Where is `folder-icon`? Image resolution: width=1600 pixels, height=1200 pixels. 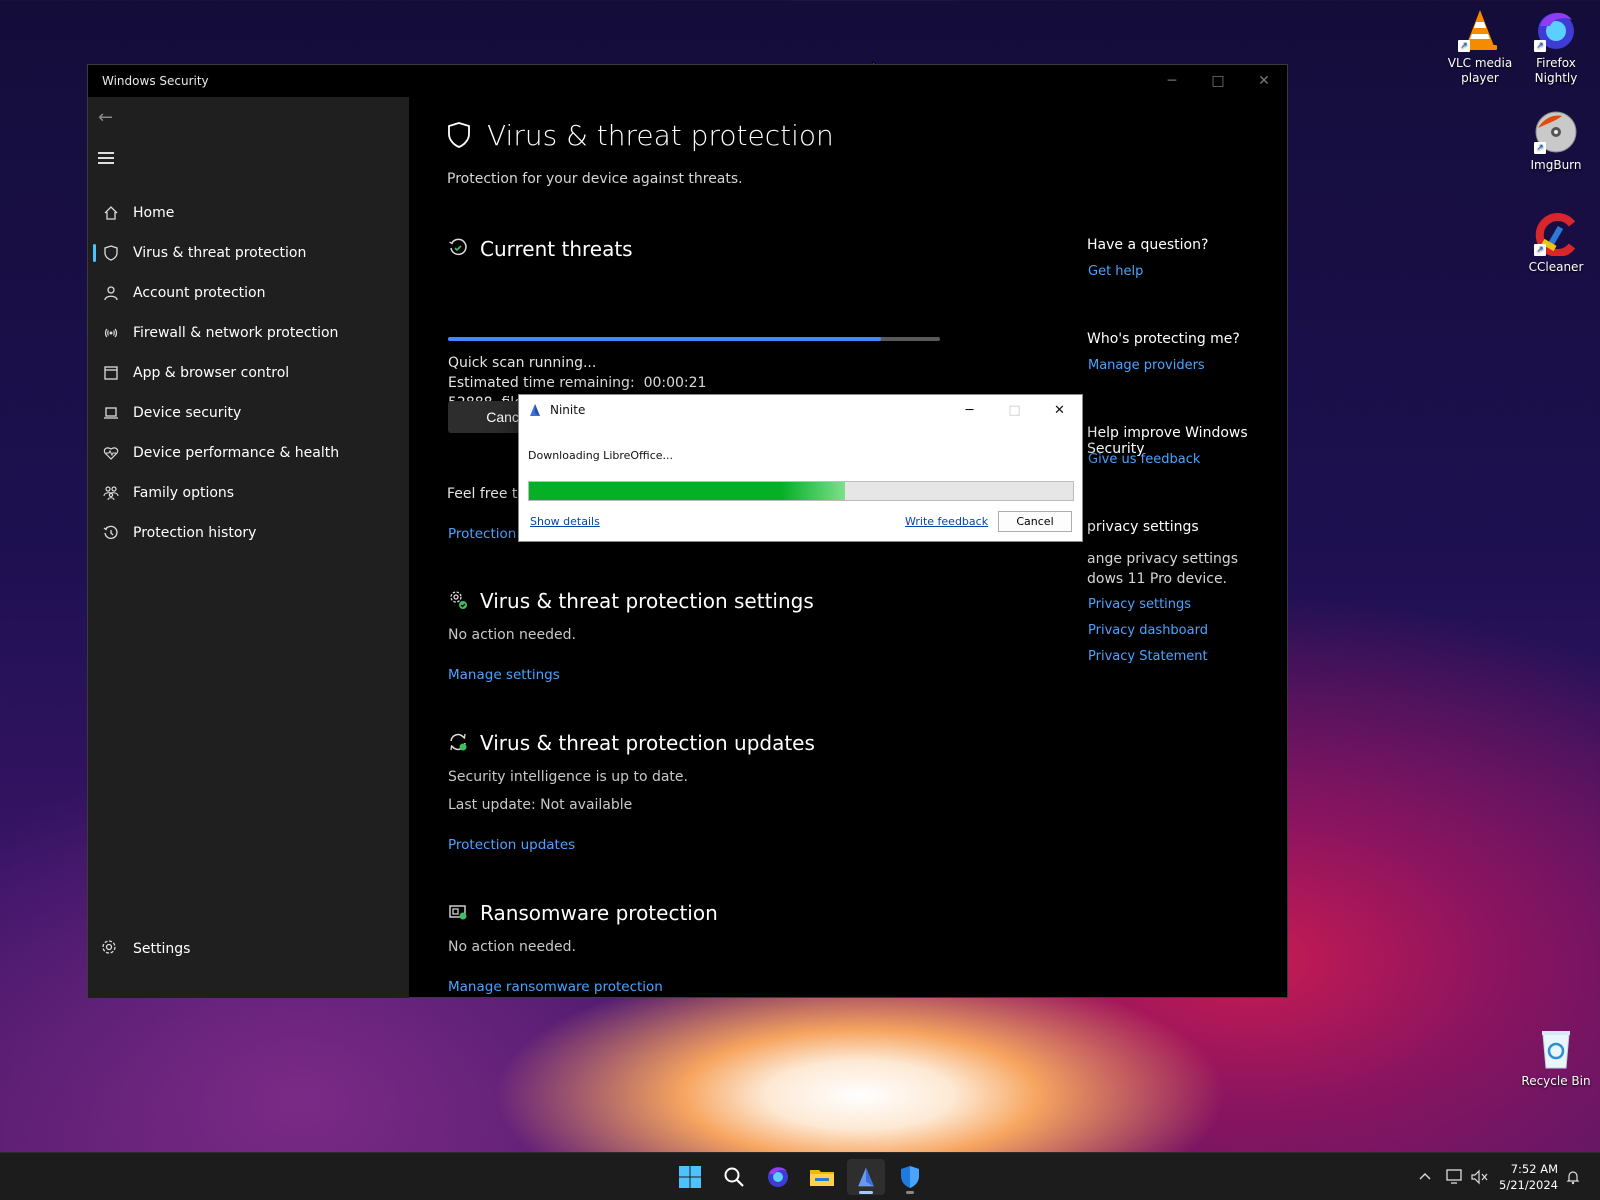
folder-icon is located at coordinates (822, 1178).